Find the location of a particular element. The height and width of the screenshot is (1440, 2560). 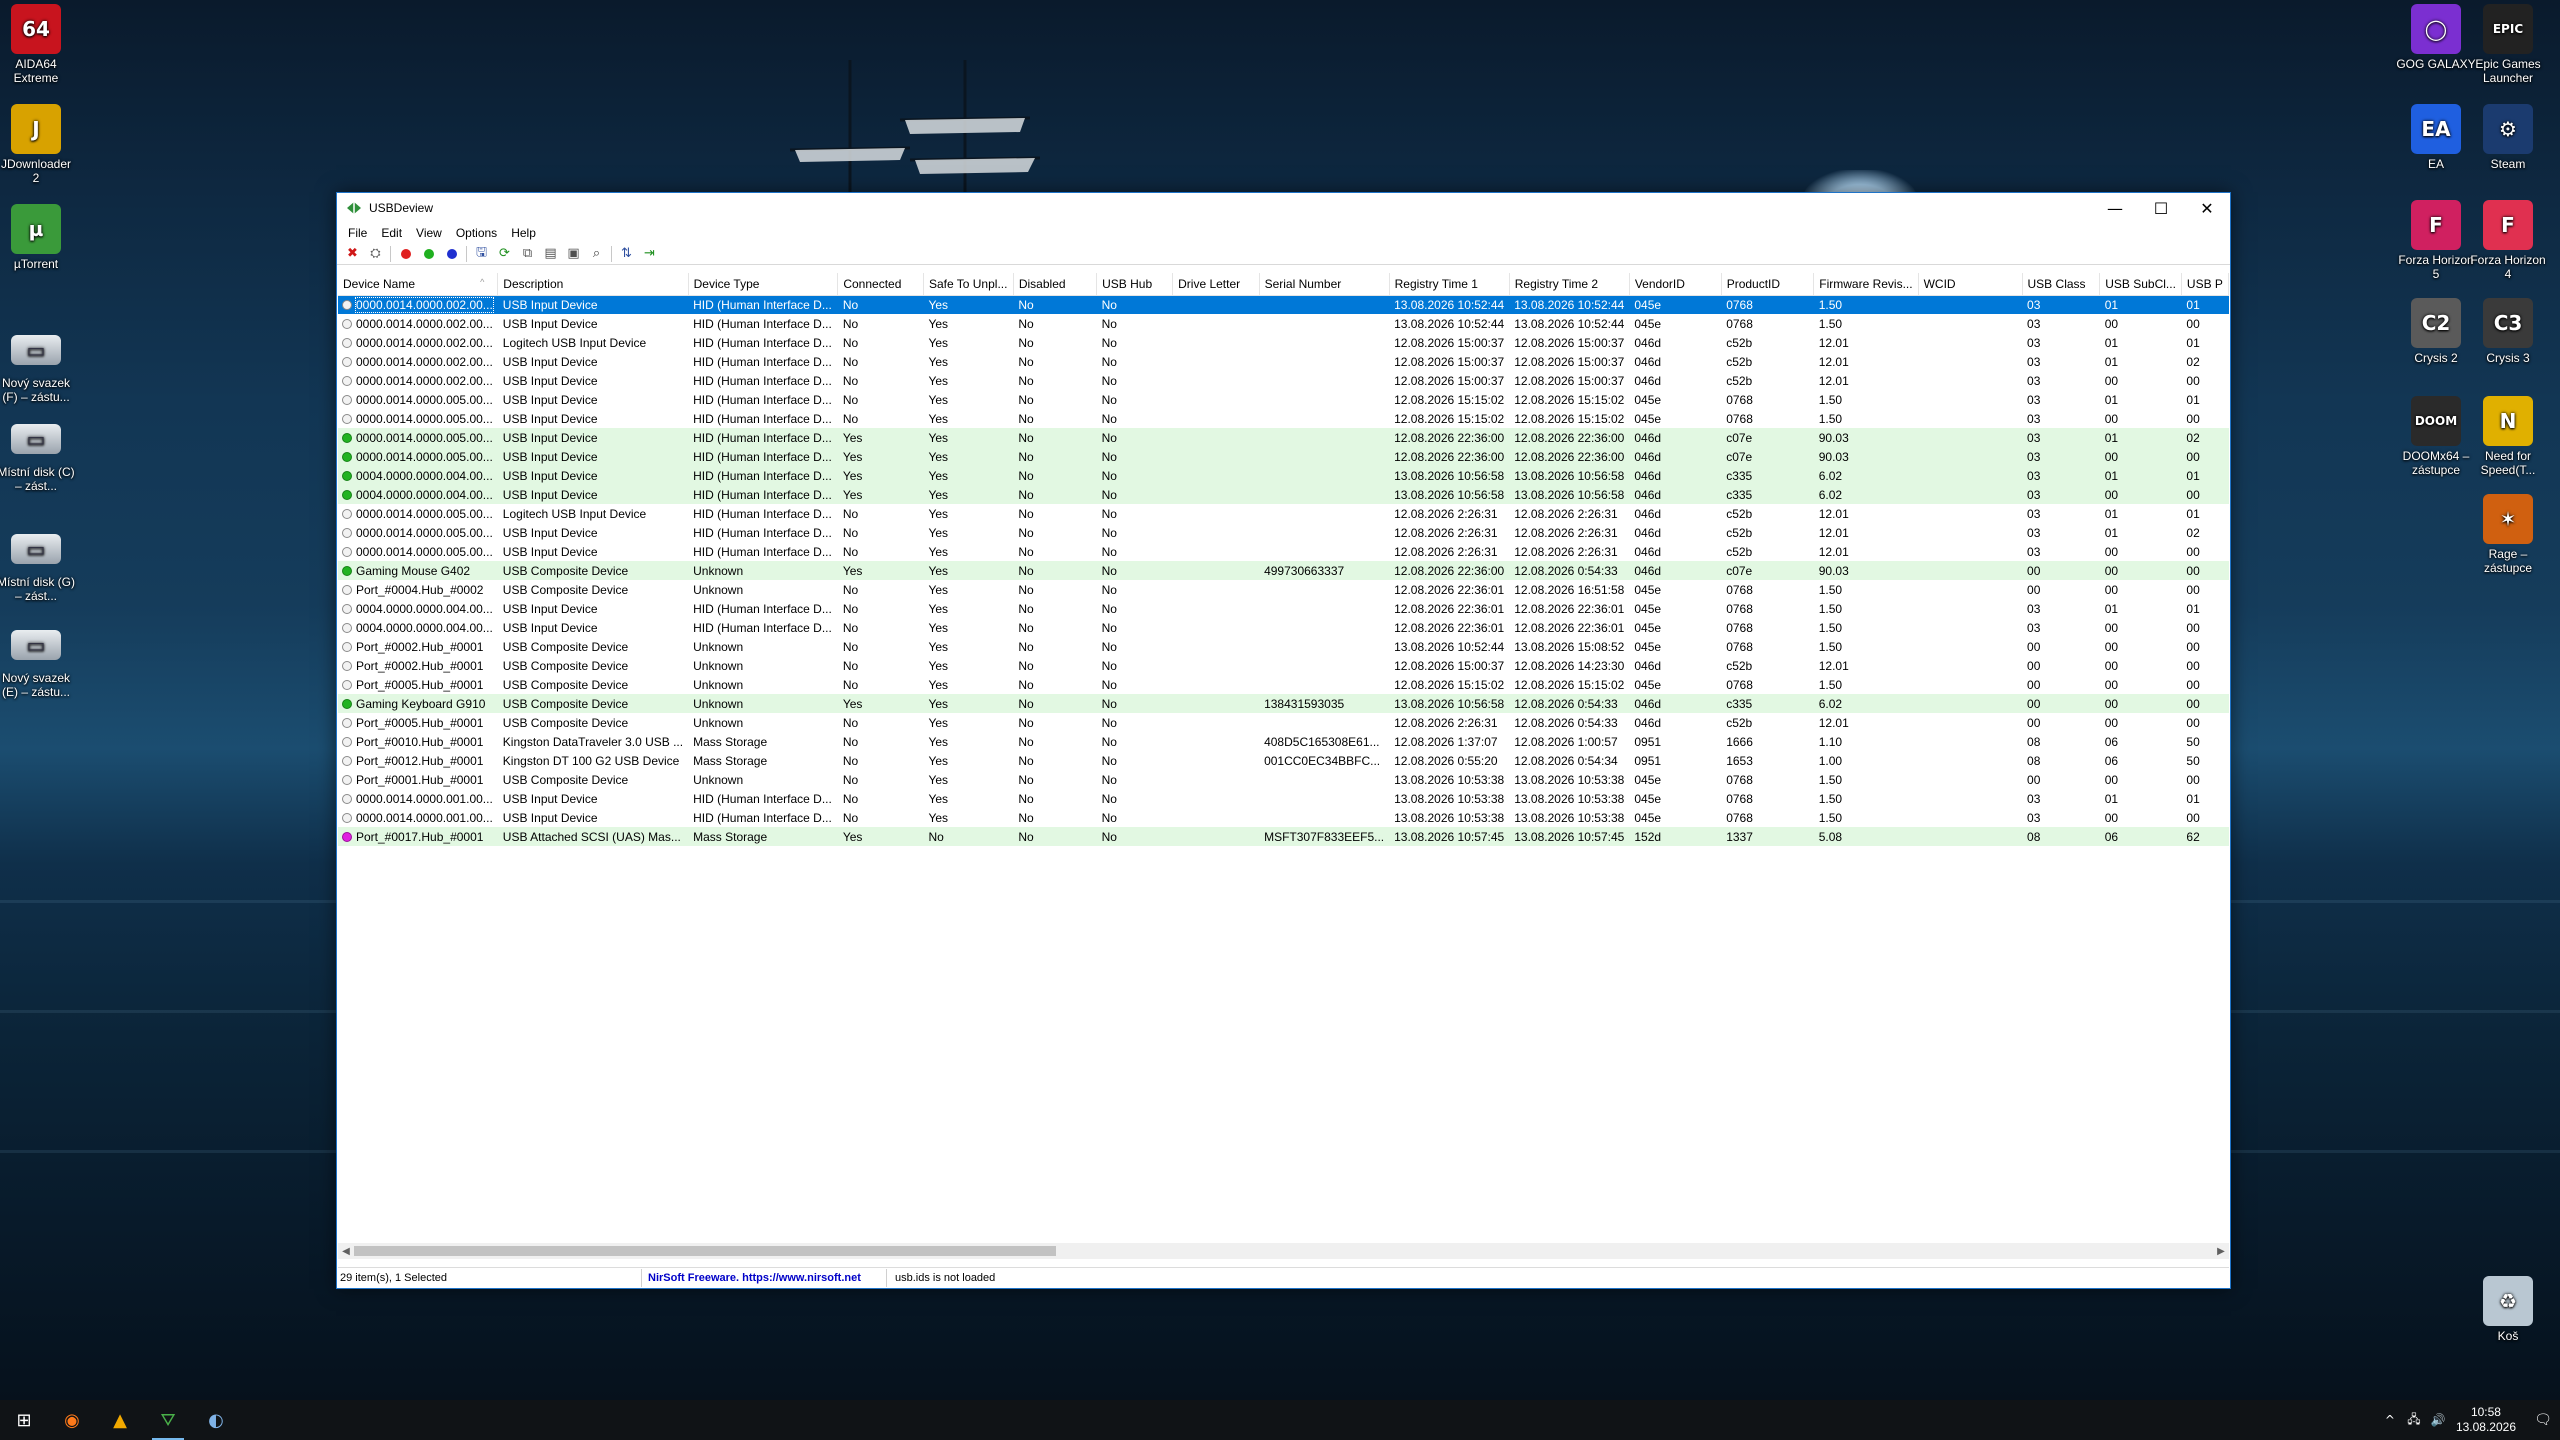

enable-dot-icon is located at coordinates (428, 254).